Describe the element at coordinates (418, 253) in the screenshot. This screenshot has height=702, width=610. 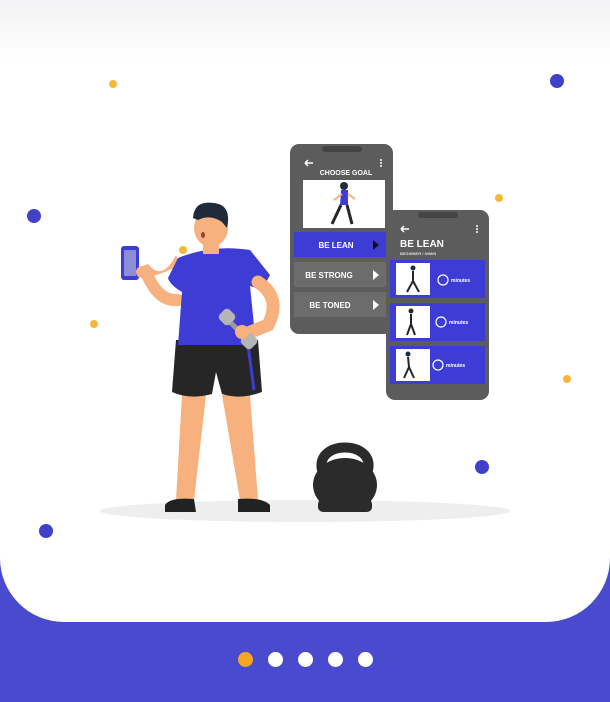
I see `plan-phone-subtitle: BEGINNER / 30MIN` at that location.